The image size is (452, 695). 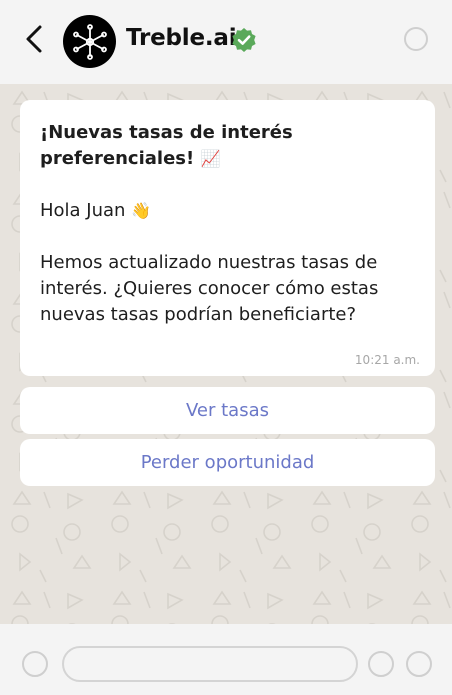 I want to click on chat-header: Treble.ai, so click(x=226, y=42).